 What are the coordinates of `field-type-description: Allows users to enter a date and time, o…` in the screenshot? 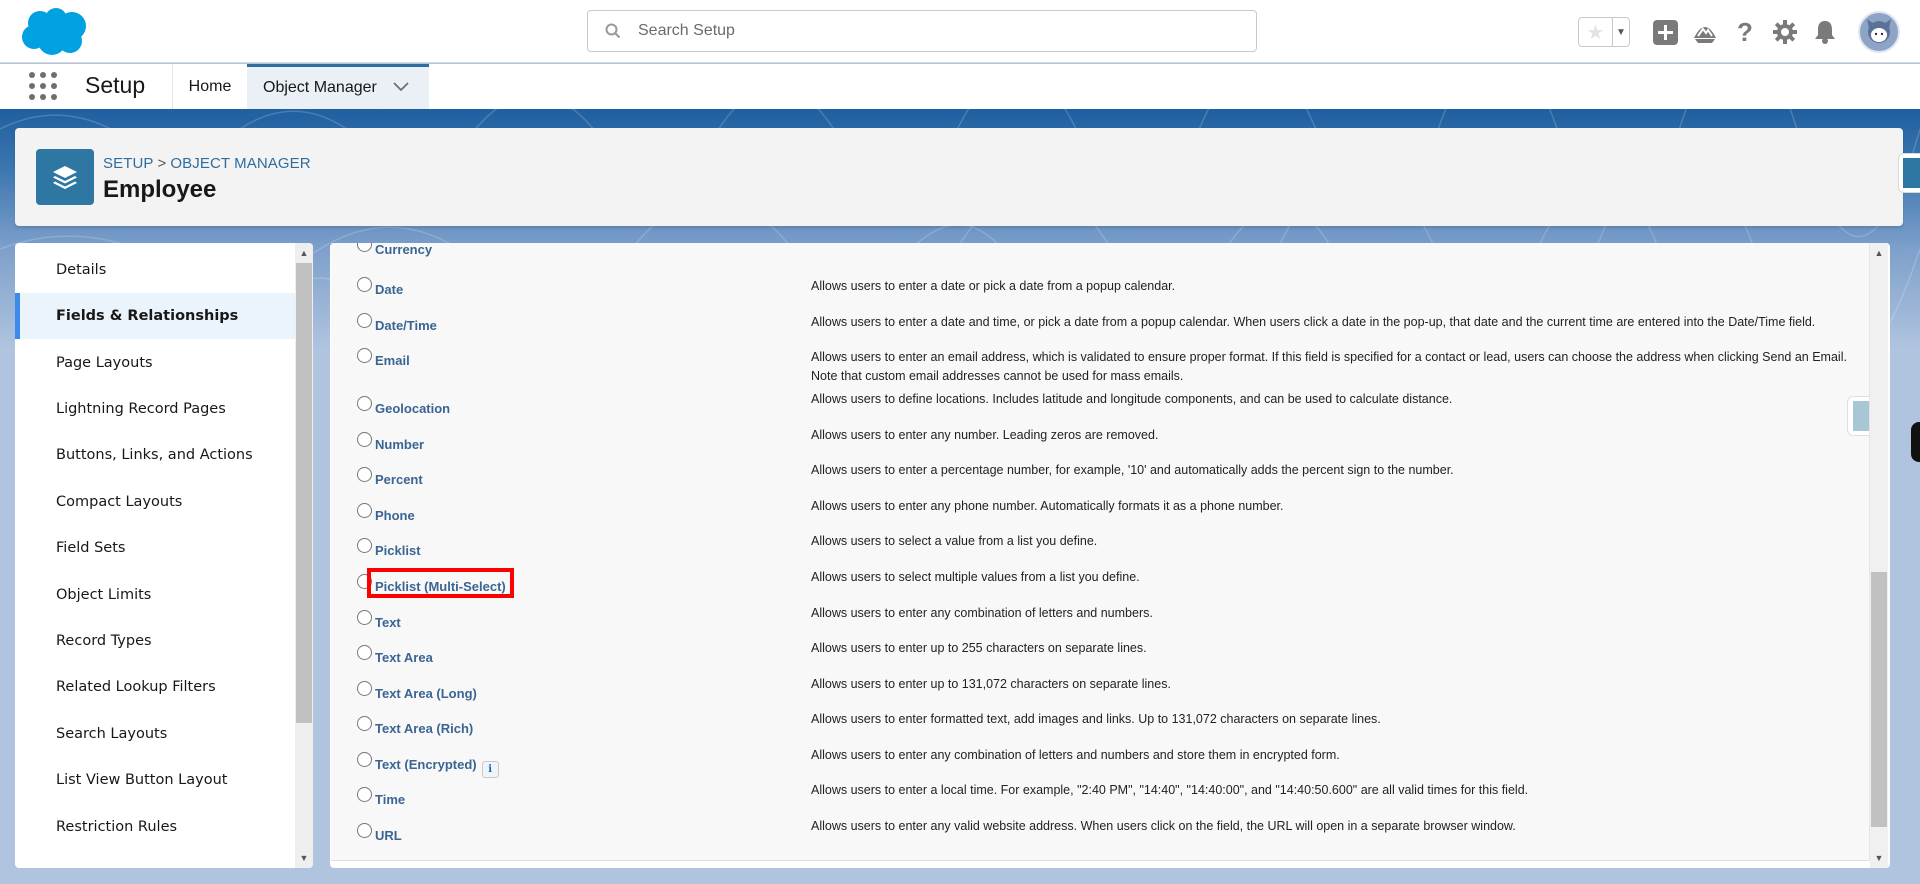 It's located at (1313, 322).